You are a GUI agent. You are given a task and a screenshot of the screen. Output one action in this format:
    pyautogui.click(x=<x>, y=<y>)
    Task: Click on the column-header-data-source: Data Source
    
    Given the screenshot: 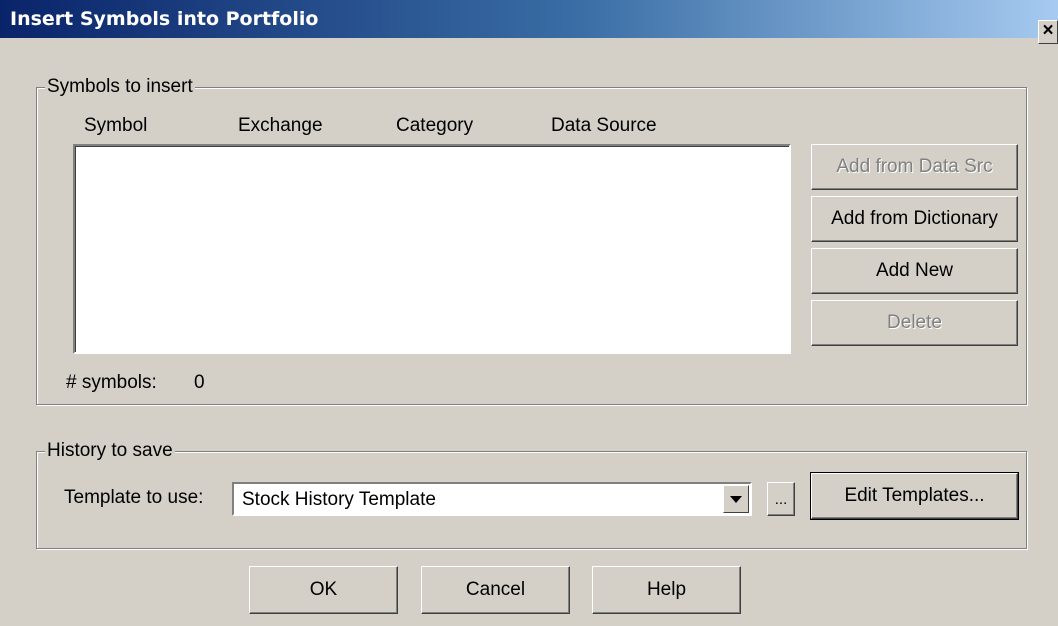 What is the action you would take?
    pyautogui.click(x=604, y=126)
    